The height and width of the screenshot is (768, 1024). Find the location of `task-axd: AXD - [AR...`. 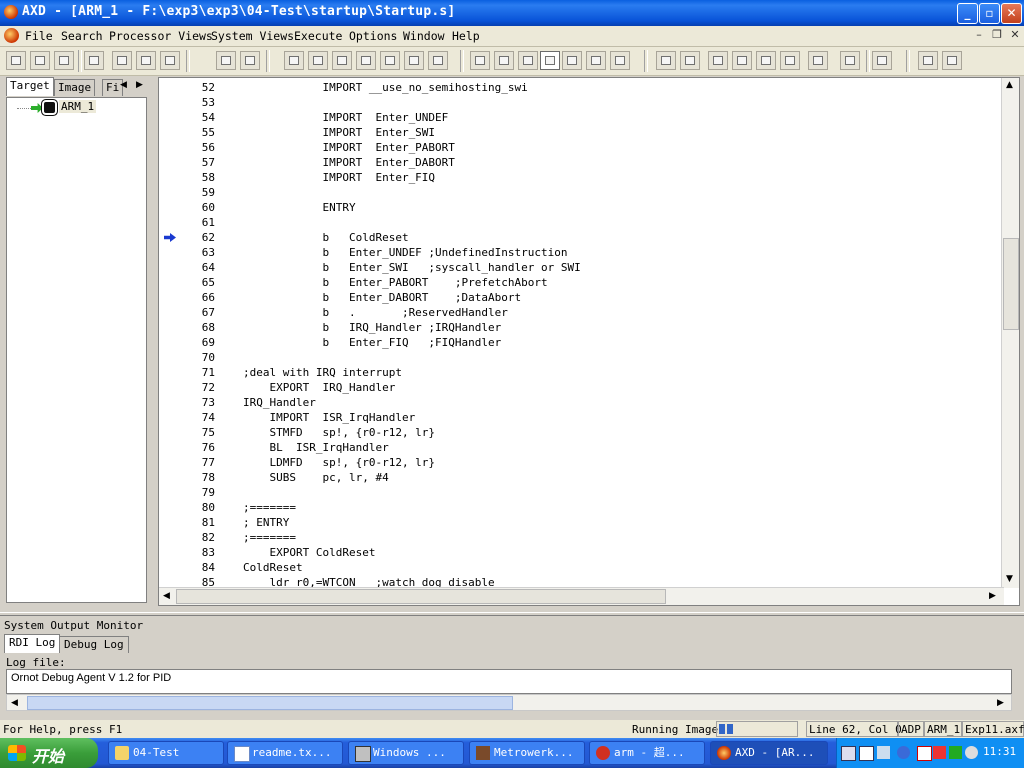

task-axd: AXD - [AR... is located at coordinates (769, 753).